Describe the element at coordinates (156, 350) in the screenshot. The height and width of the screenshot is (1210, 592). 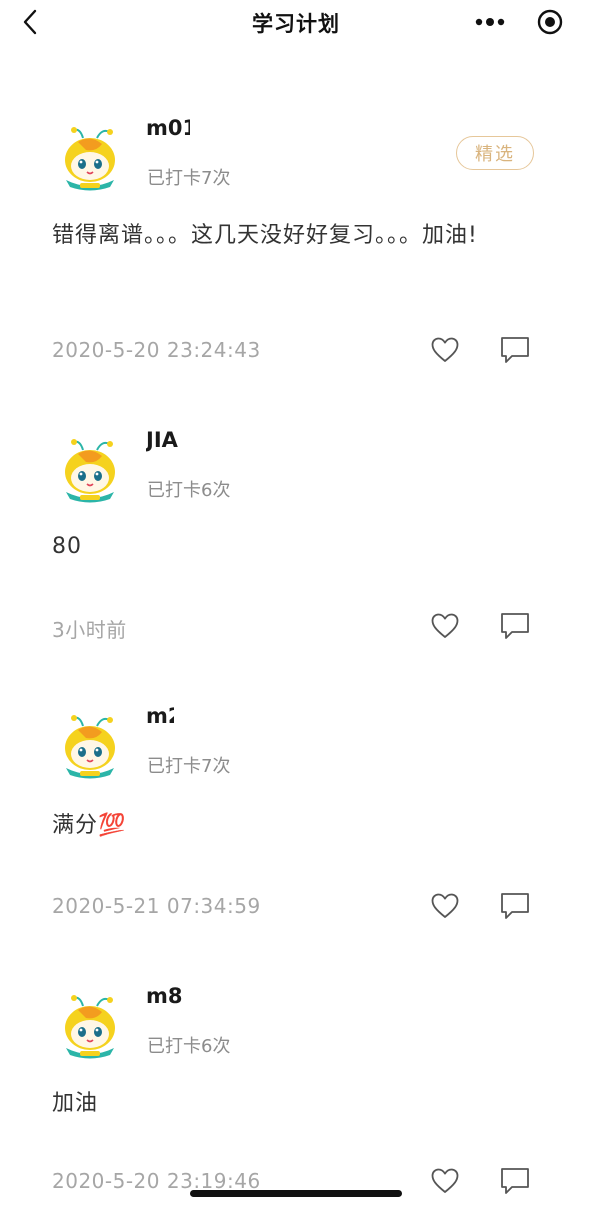
I see `post-timestamp: 2020-5-20 23:24:43` at that location.